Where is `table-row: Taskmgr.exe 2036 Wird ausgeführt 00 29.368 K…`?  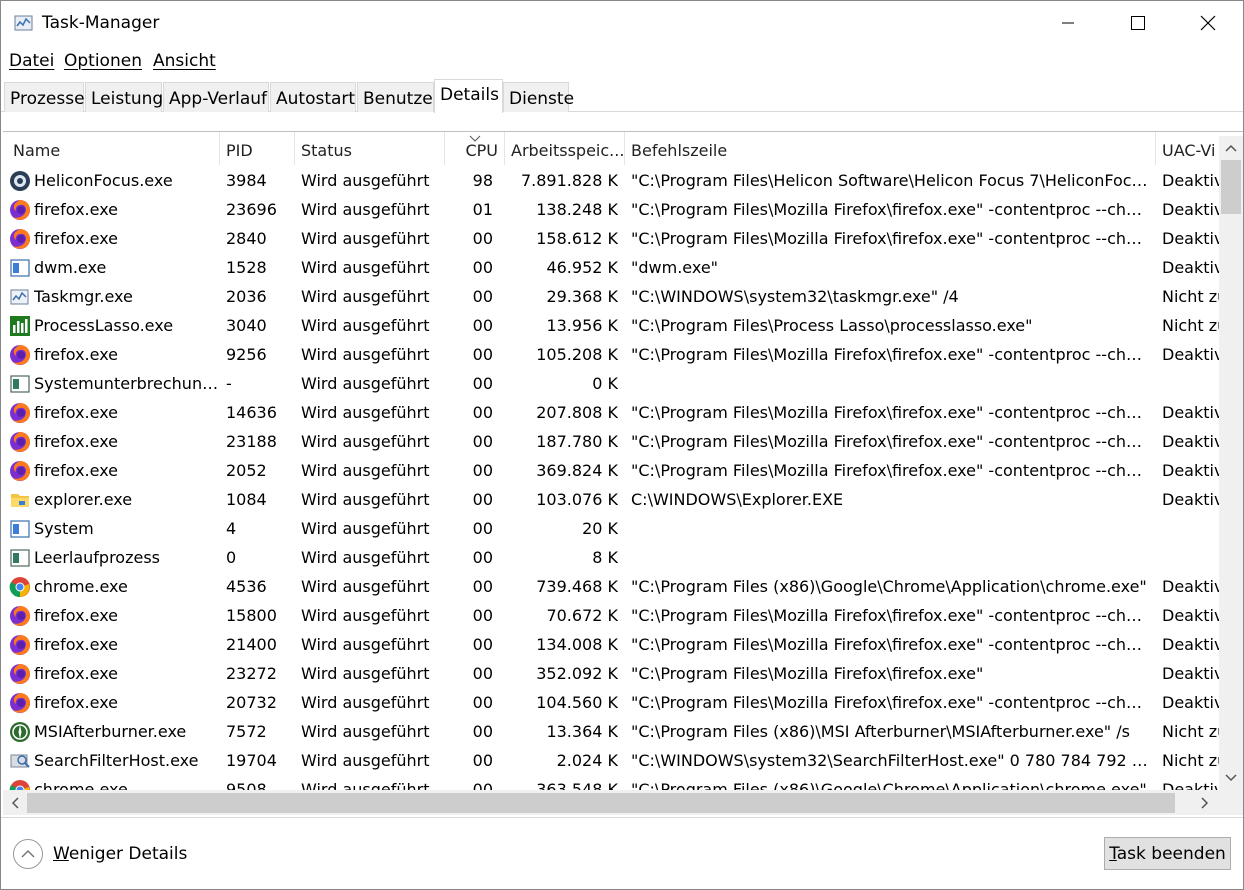
table-row: Taskmgr.exe 2036 Wird ausgeführt 00 29.368 K… is located at coordinates (611, 296).